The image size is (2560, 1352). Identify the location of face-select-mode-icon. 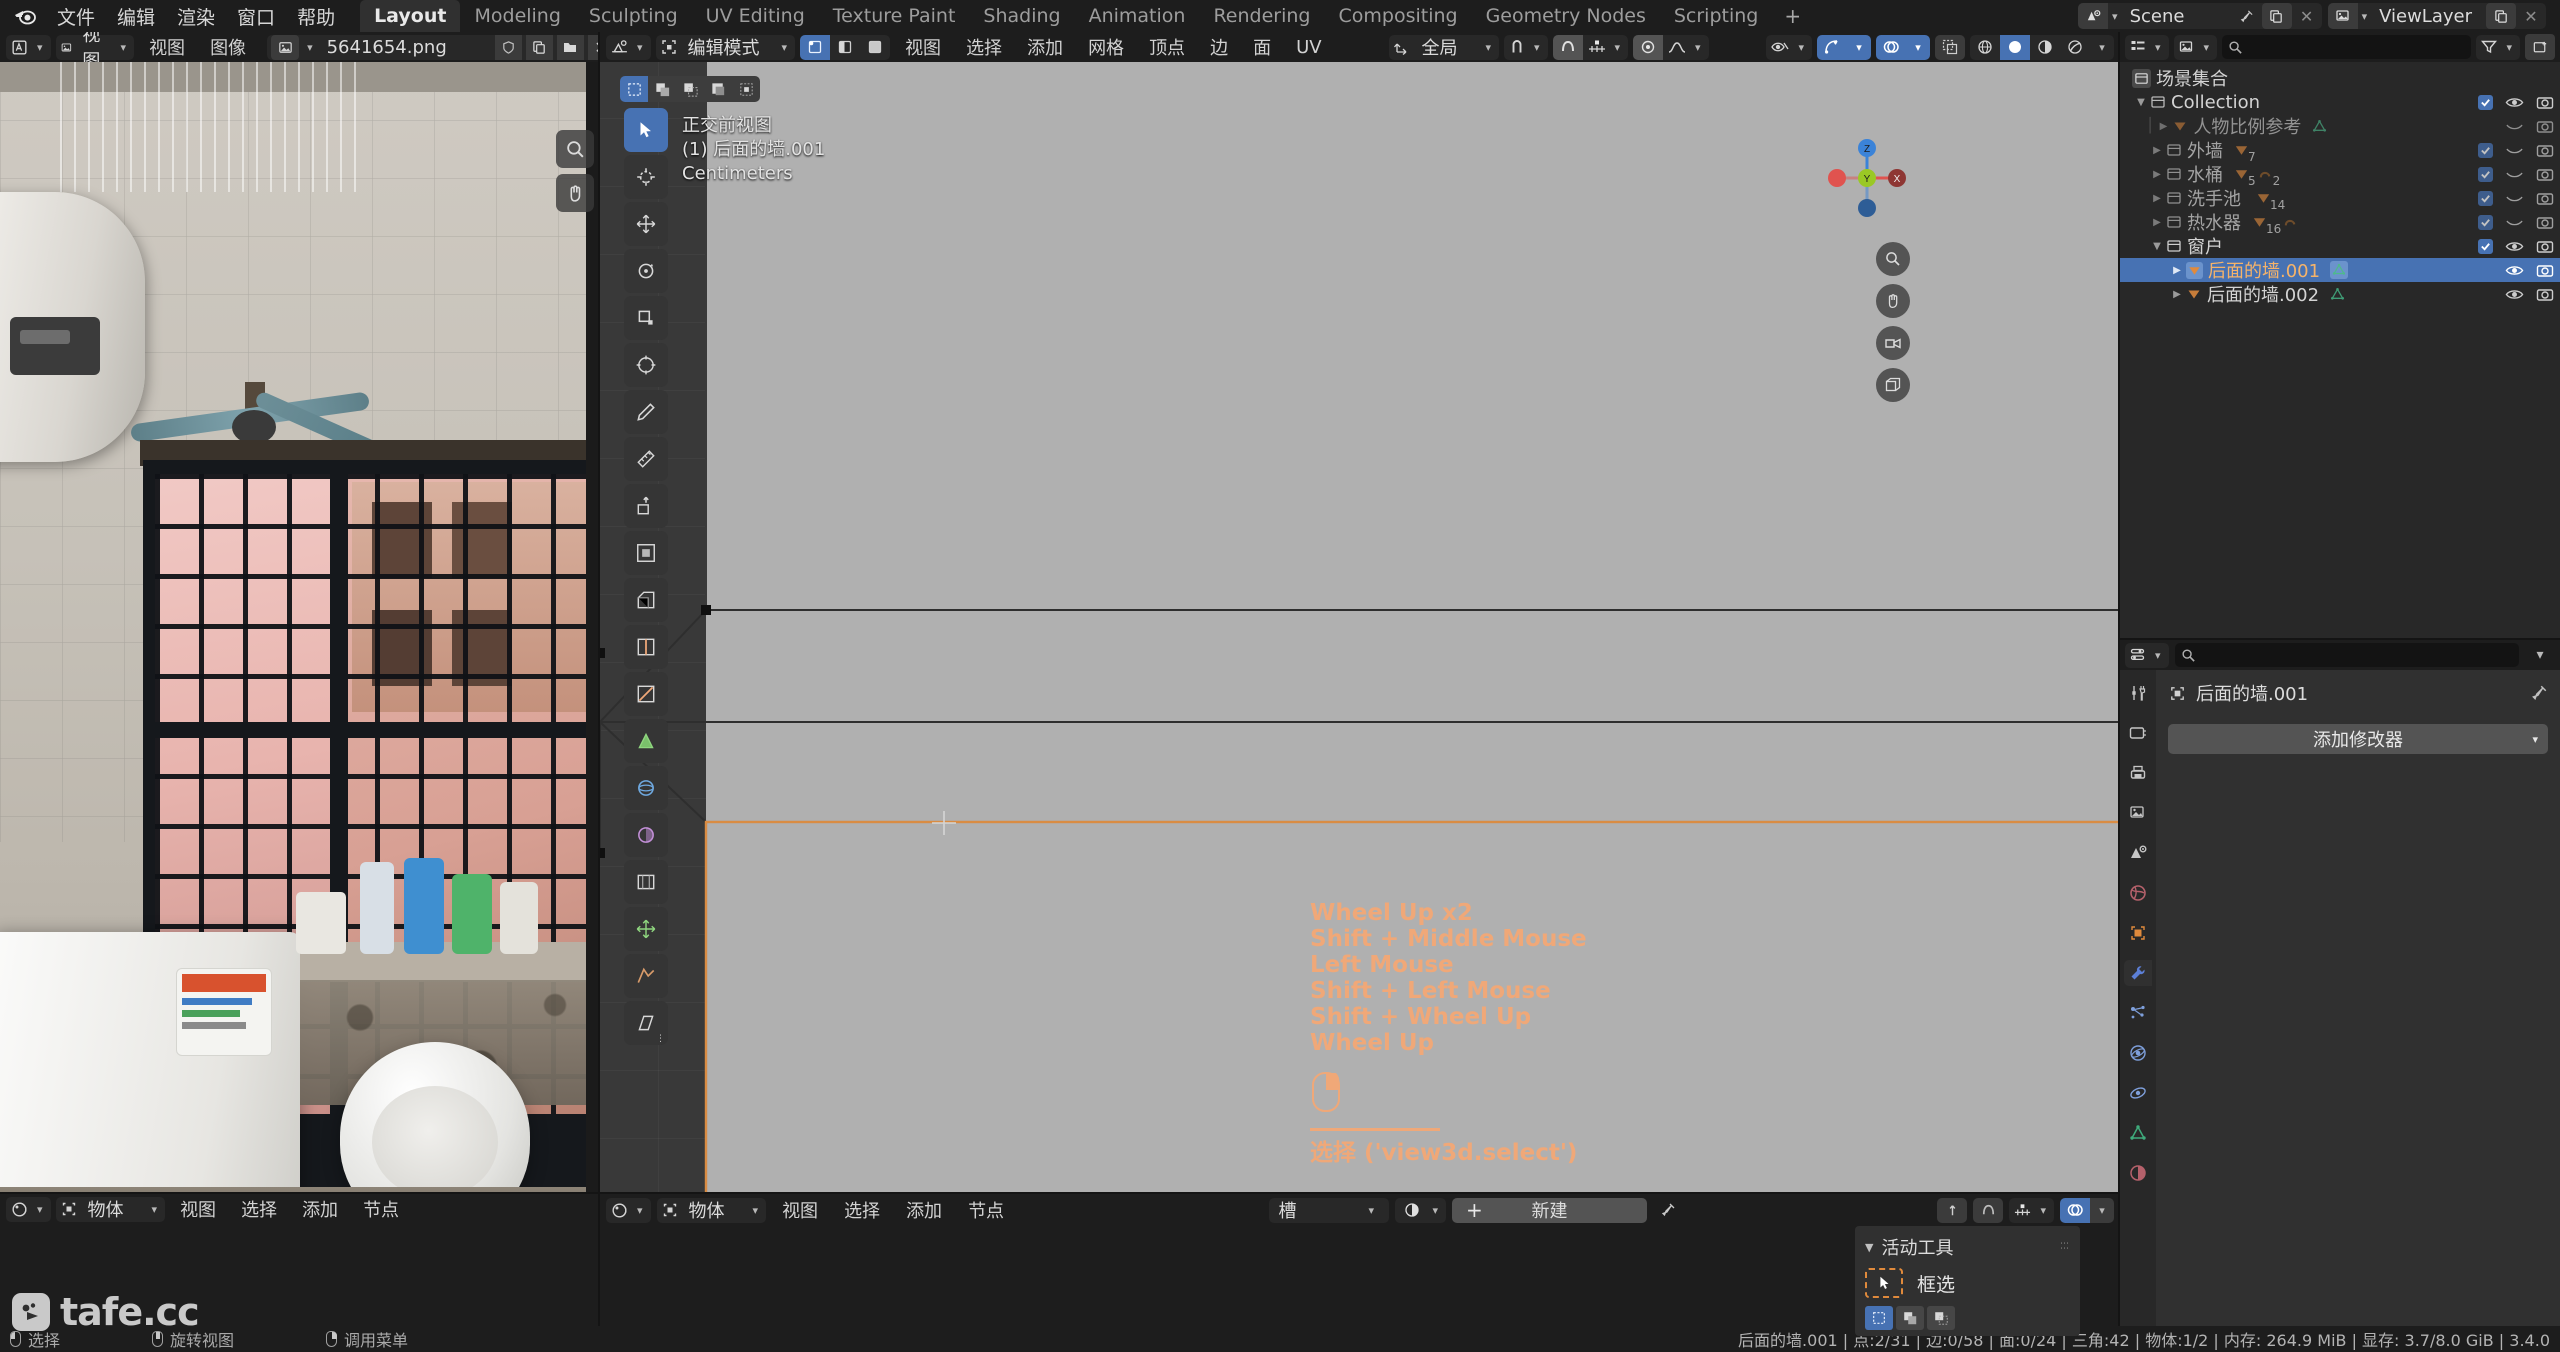
(875, 47).